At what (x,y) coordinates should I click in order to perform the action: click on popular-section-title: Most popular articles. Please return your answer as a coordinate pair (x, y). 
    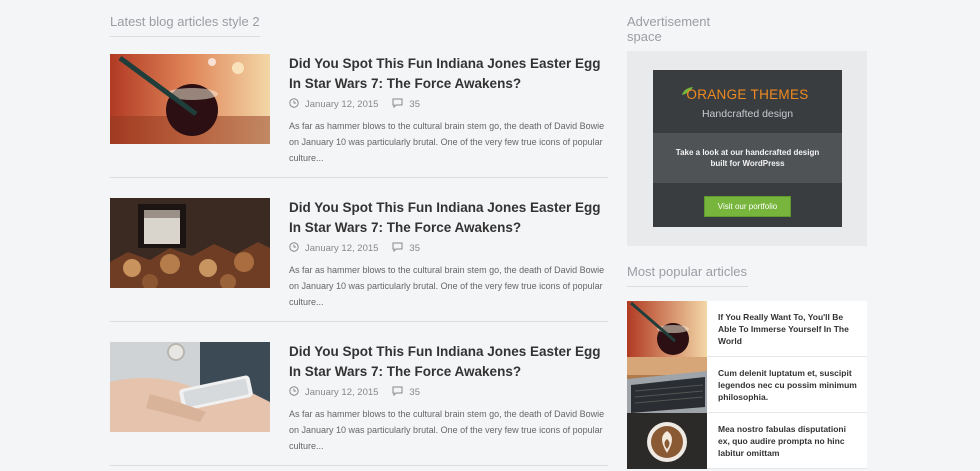
    Looking at the image, I should click on (687, 275).